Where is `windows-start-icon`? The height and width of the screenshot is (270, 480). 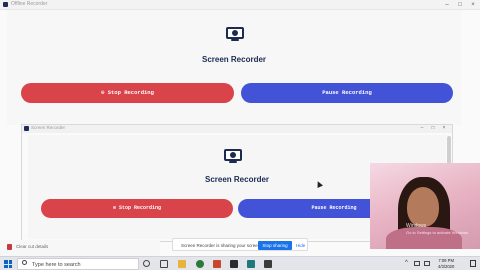
windows-start-icon is located at coordinates (8, 264).